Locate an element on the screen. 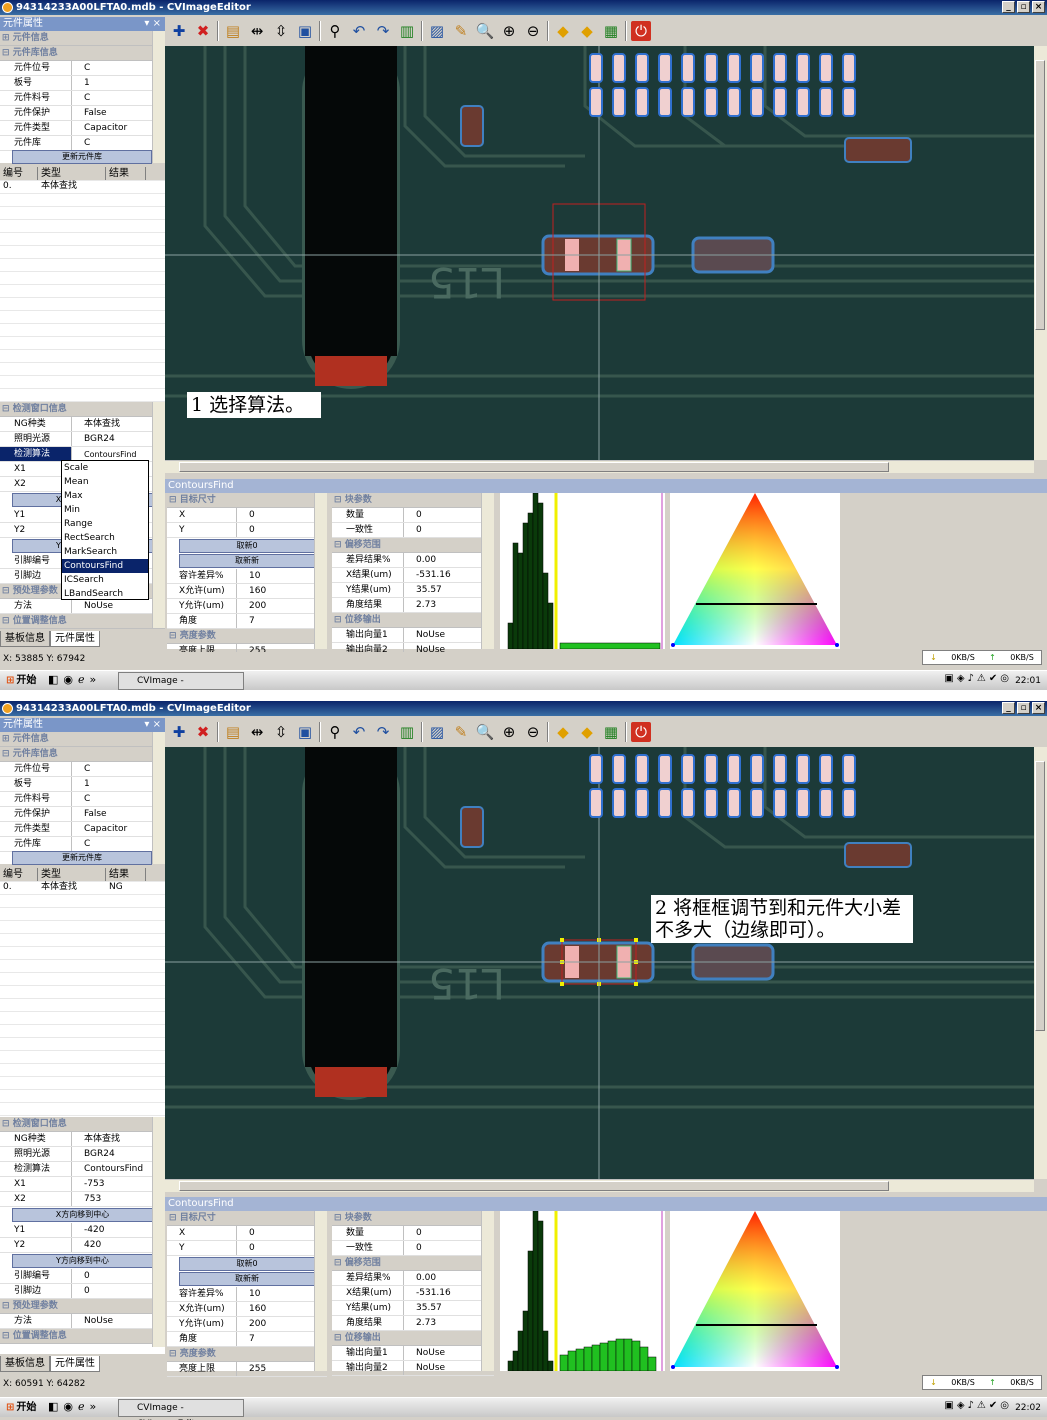 The height and width of the screenshot is (1420, 1047). prop-row: 检测算法 ContoursFind is located at coordinates (82, 1169).